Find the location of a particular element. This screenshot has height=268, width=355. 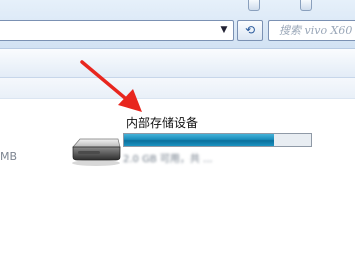

capacity-bar-fill is located at coordinates (199, 140).